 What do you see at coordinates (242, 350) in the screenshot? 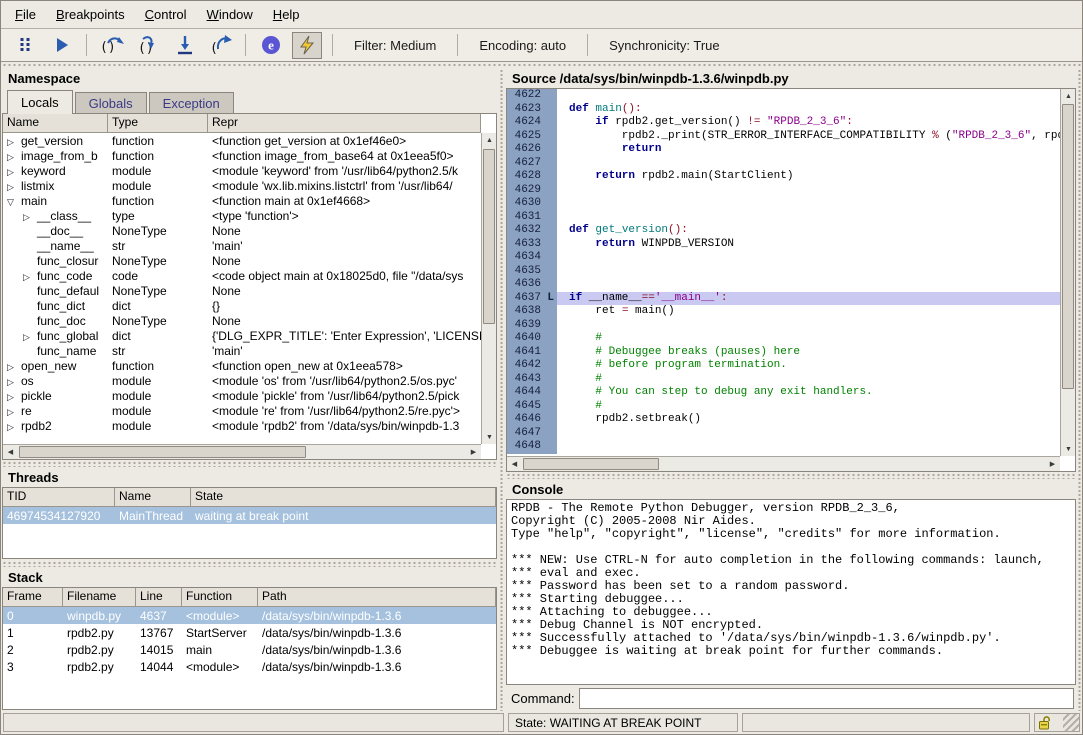
I see `namespace-row: func_name str 'main'` at bounding box center [242, 350].